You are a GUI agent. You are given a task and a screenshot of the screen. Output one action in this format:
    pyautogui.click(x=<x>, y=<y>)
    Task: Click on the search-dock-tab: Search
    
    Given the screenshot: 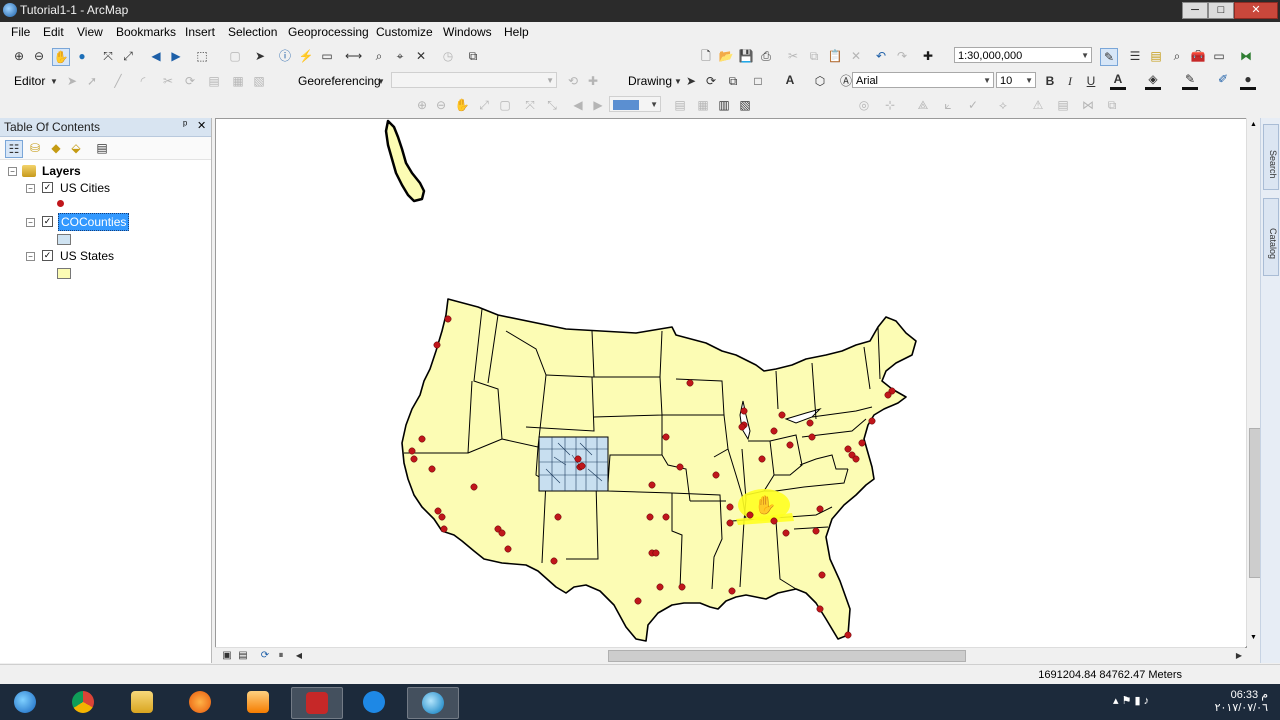 What is the action you would take?
    pyautogui.click(x=1271, y=157)
    